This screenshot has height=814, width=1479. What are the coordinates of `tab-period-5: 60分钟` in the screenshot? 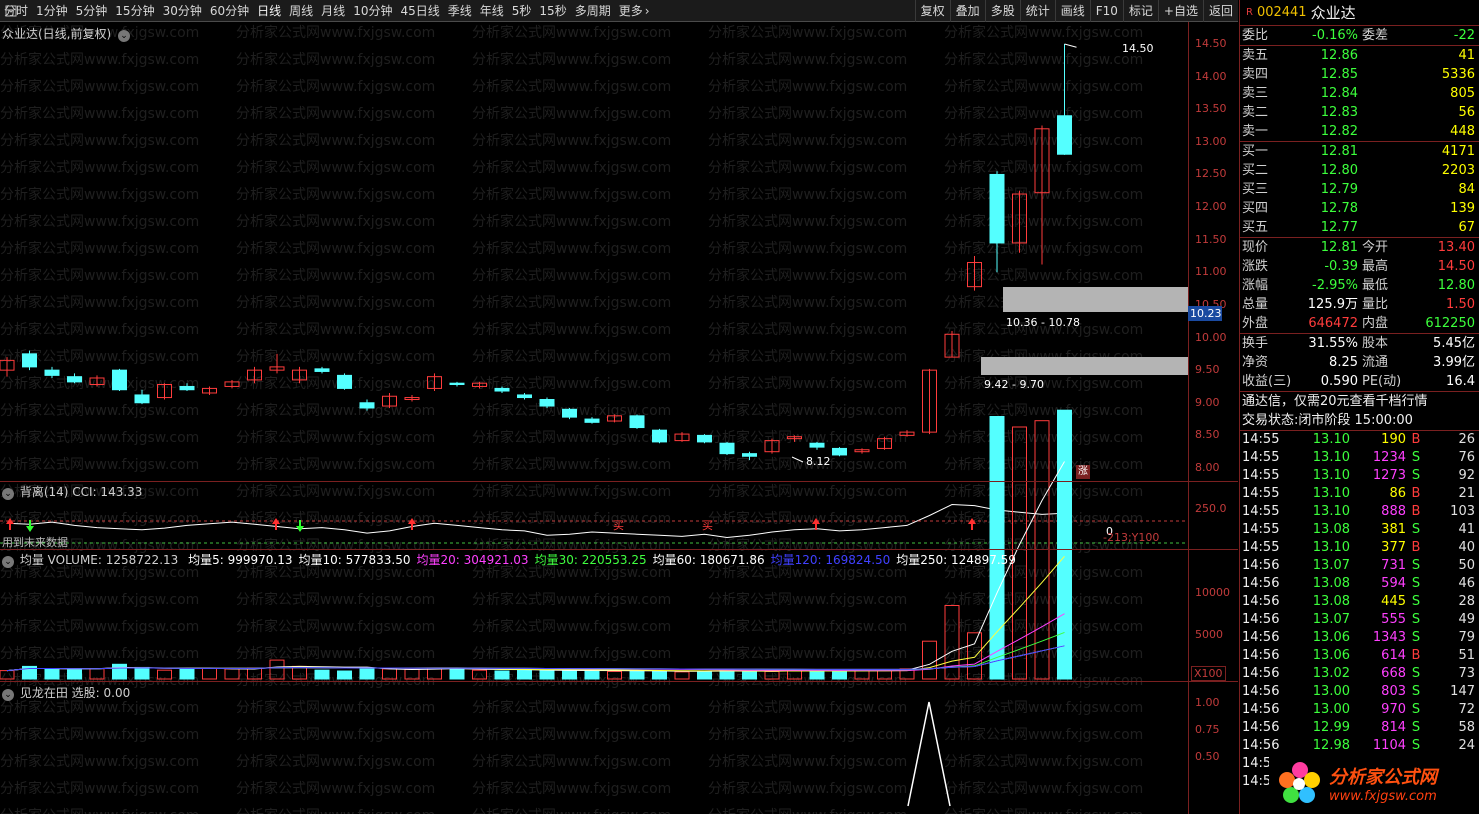 It's located at (229, 11).